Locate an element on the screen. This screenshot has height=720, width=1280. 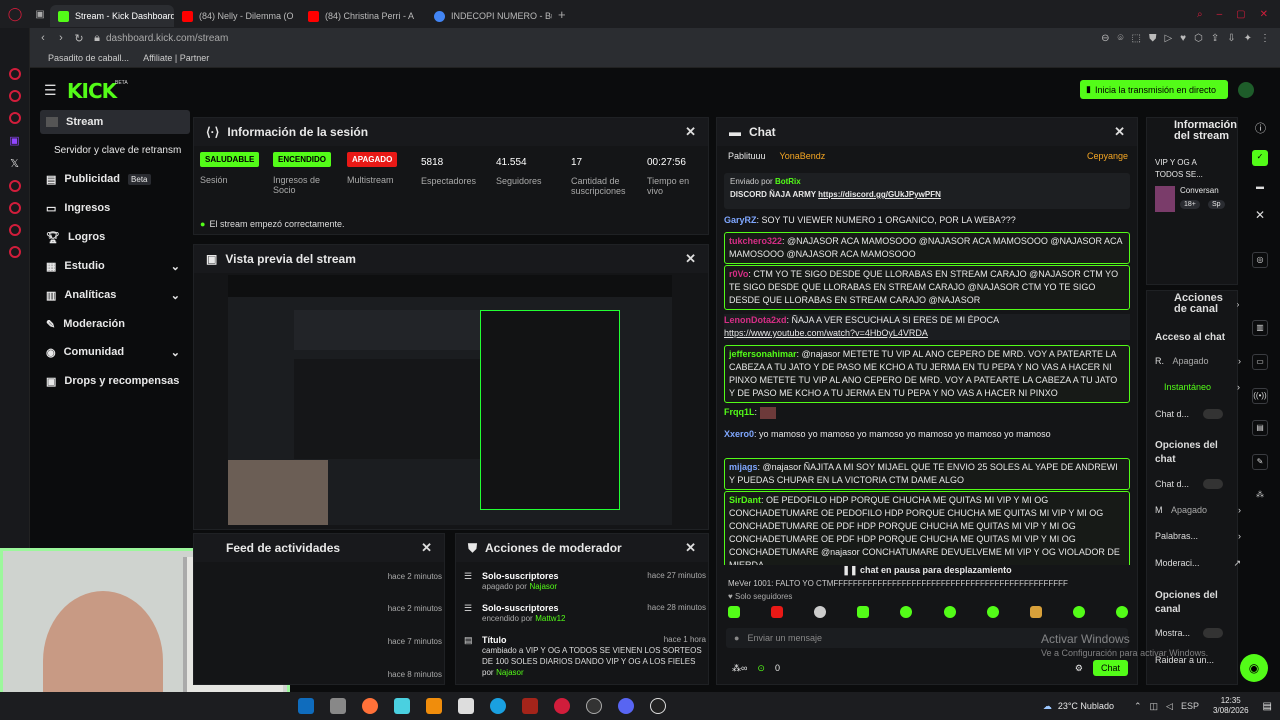
discord-icon is located at coordinates (626, 706).